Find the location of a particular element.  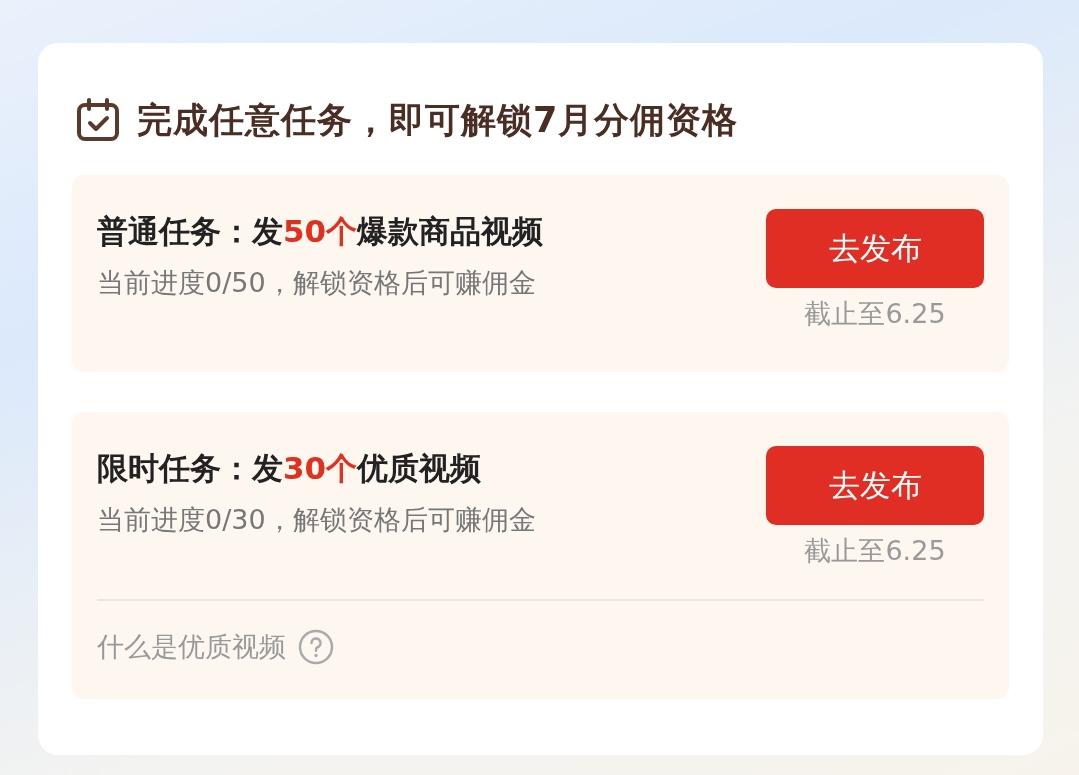

progress-text: 当前进度0/30，解锁资格后可赚佣金 is located at coordinates (316, 520).